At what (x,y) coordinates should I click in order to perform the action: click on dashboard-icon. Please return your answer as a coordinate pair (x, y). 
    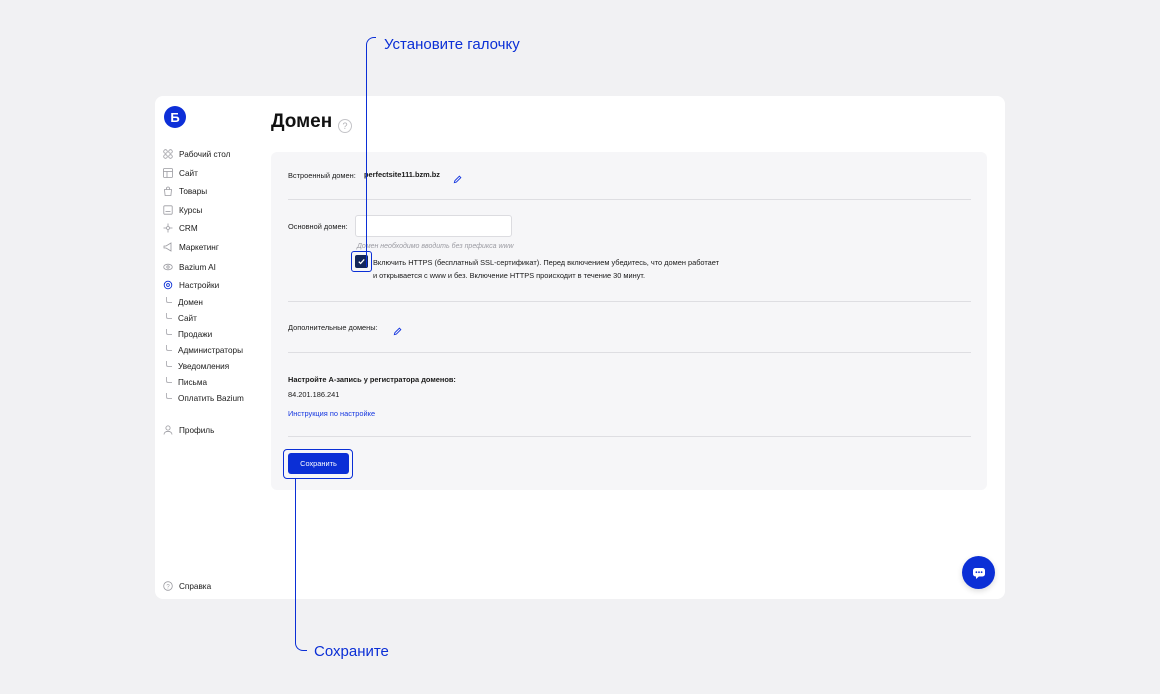
    Looking at the image, I should click on (168, 154).